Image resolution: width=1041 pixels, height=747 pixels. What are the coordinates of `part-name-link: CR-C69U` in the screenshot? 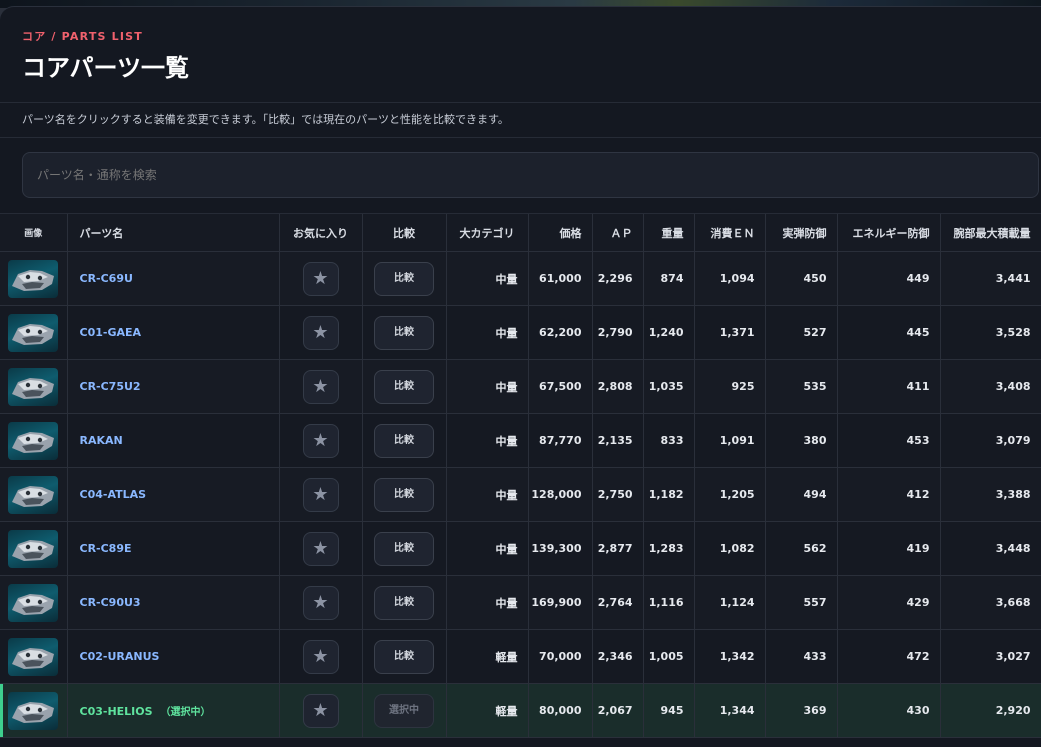 It's located at (106, 278).